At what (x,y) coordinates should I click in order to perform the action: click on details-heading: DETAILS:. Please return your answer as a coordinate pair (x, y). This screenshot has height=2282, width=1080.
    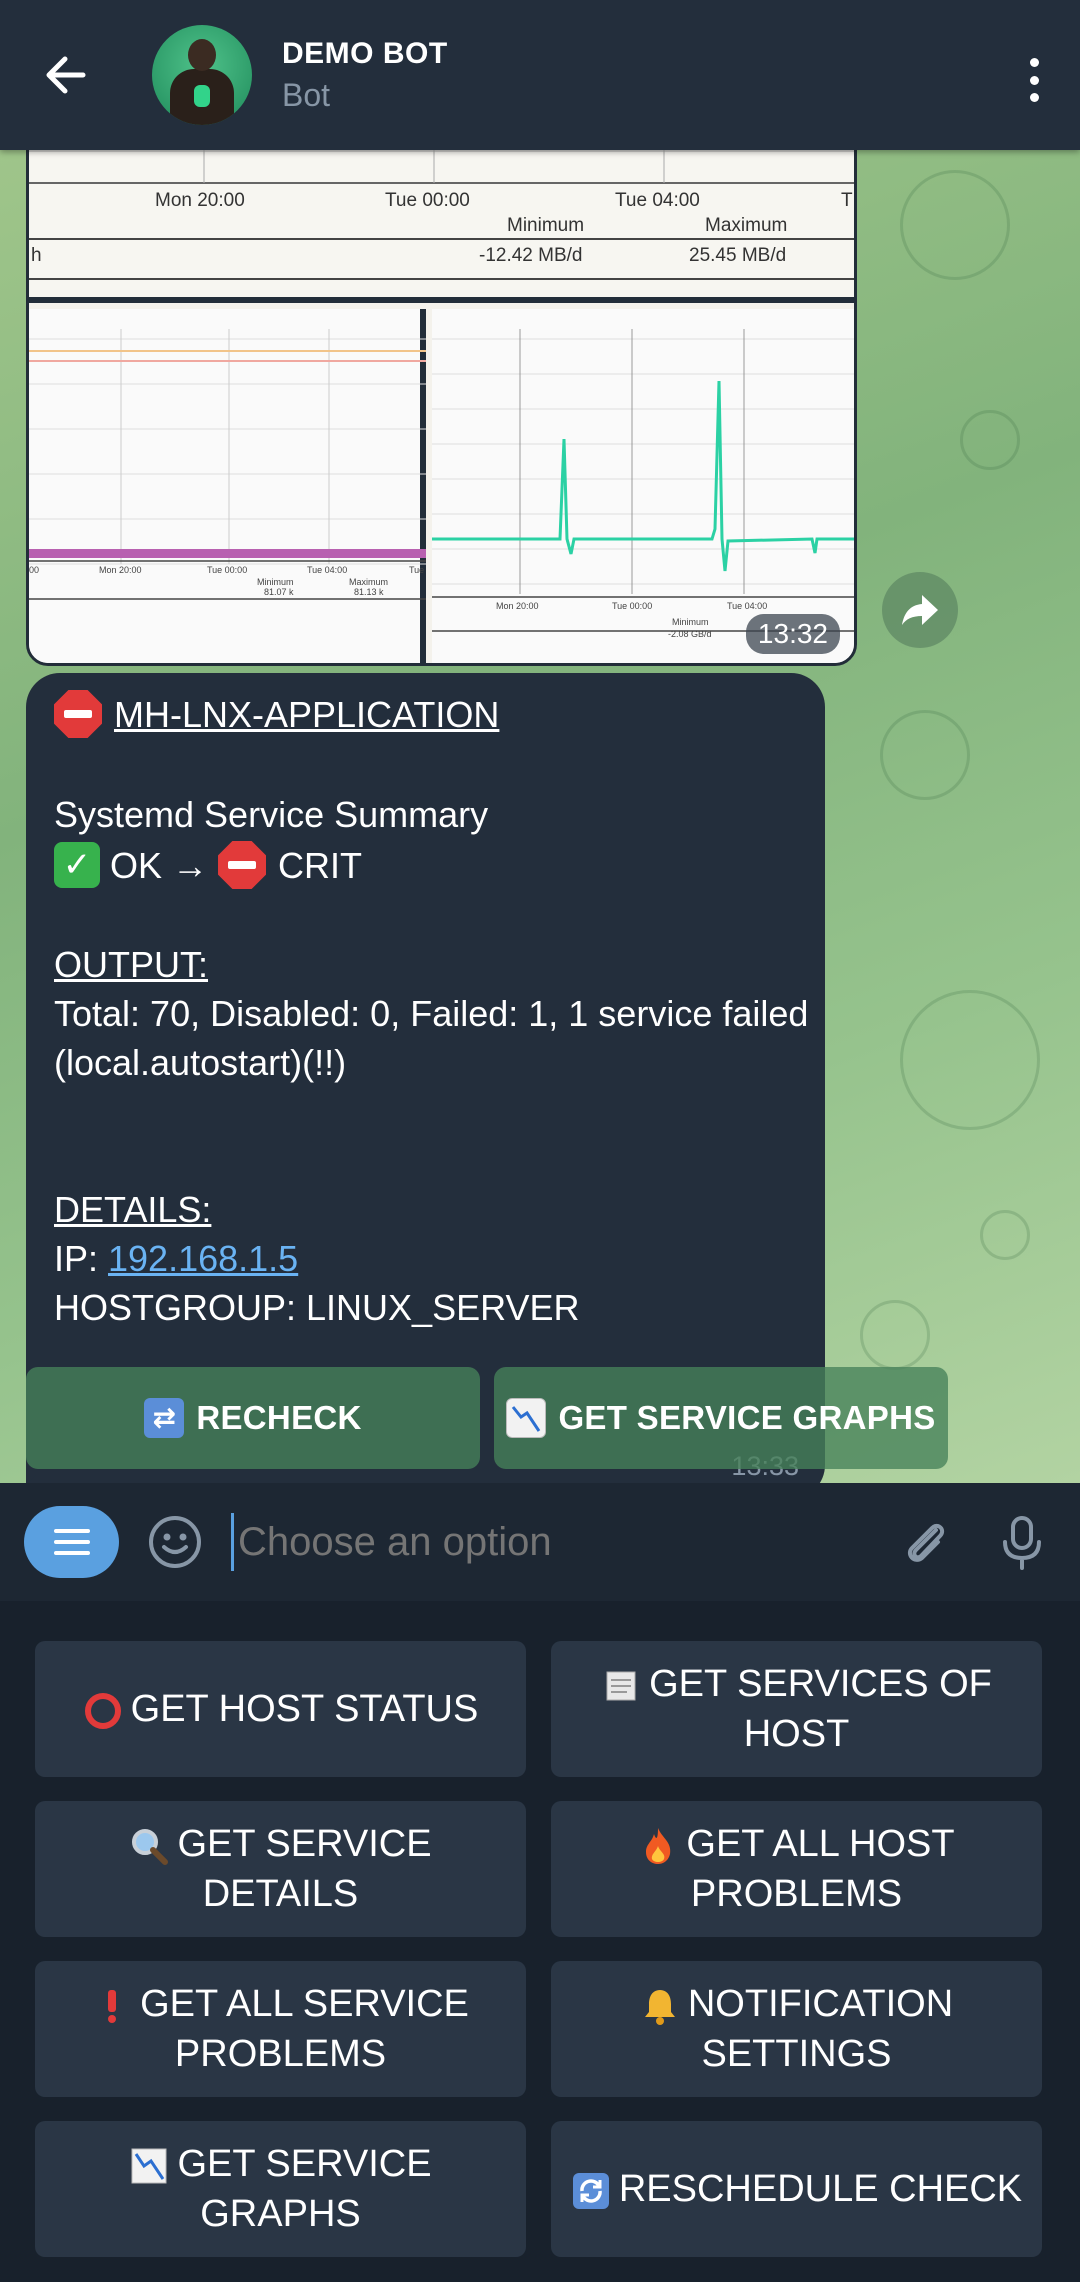
    Looking at the image, I should click on (133, 1209).